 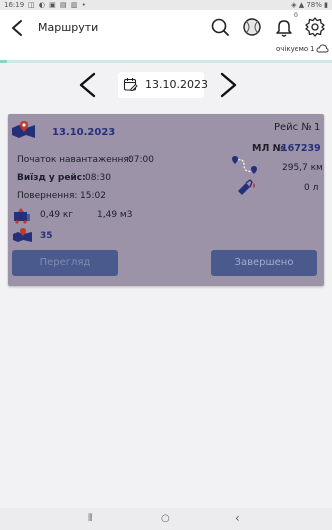 I want to click on trip-number: 1, so click(x=317, y=127).